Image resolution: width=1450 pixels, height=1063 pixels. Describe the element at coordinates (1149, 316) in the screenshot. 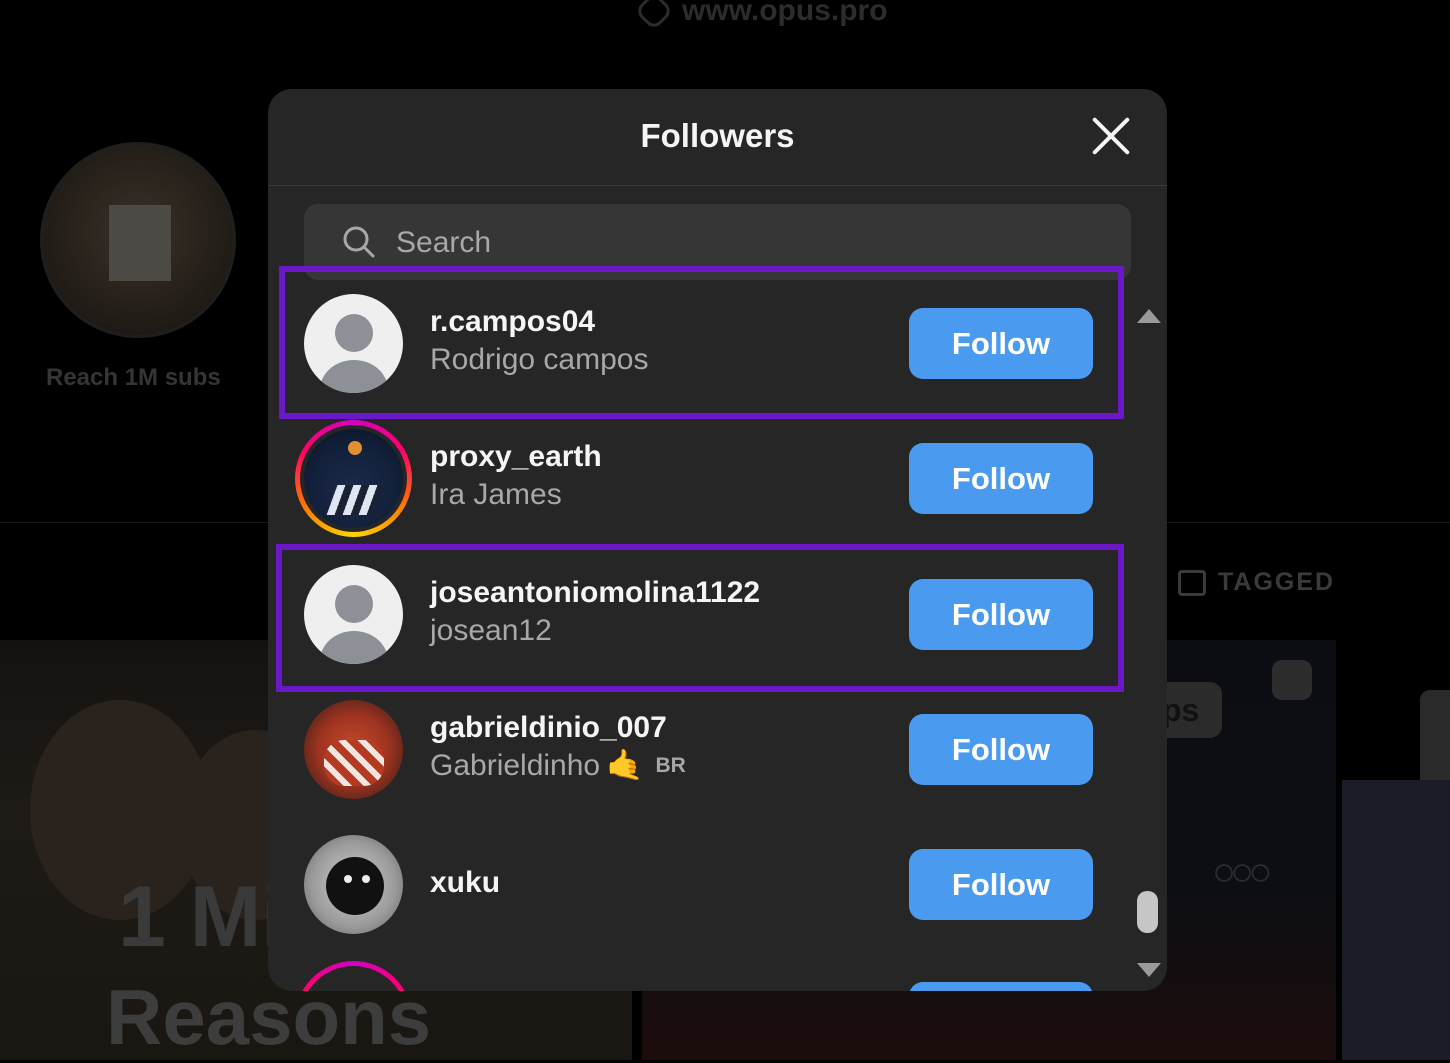

I see `scroll-up-arrow-icon` at that location.